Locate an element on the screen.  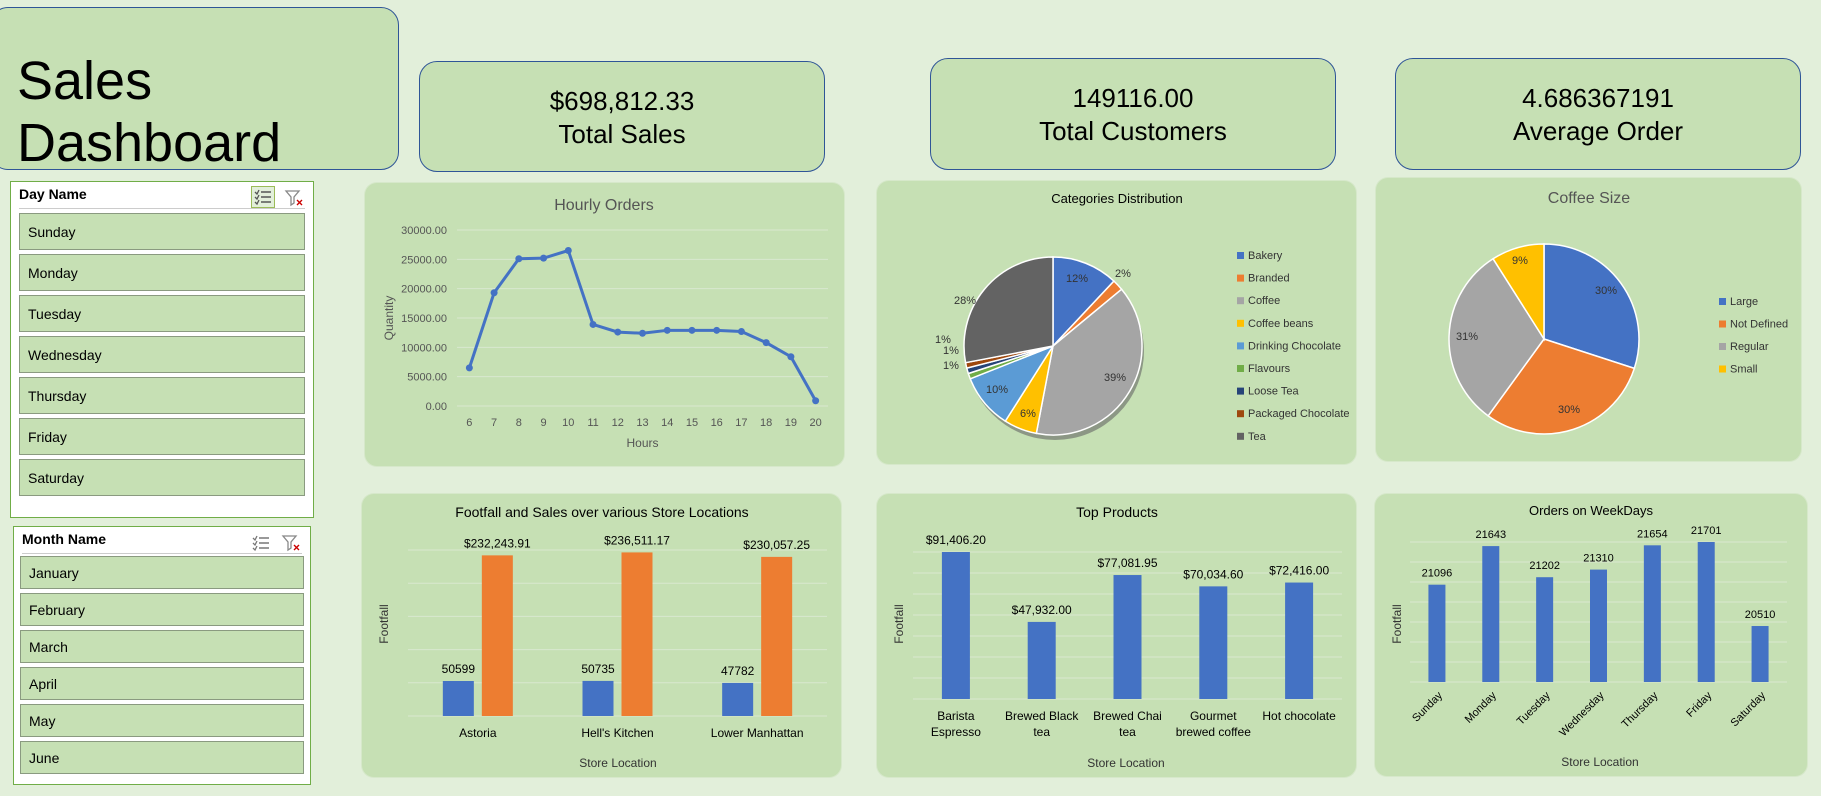
x-tick-label: 14 is located at coordinates (667, 423).